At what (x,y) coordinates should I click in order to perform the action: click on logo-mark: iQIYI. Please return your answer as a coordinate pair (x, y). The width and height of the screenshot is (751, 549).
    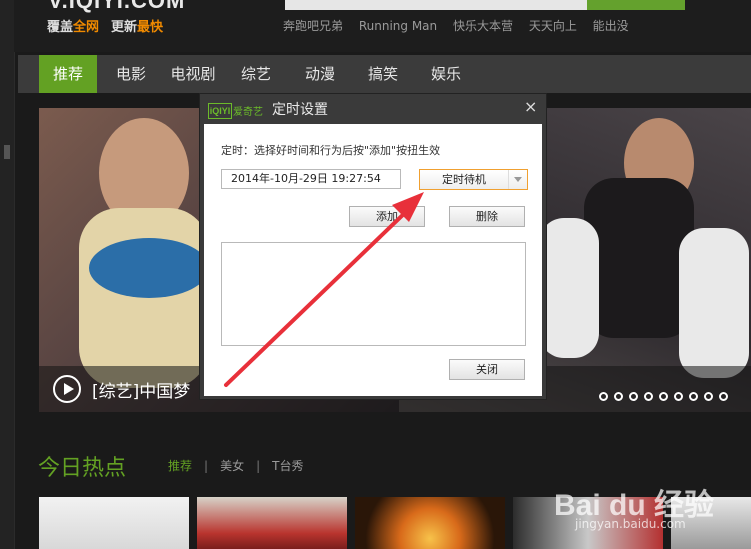
    Looking at the image, I should click on (220, 110).